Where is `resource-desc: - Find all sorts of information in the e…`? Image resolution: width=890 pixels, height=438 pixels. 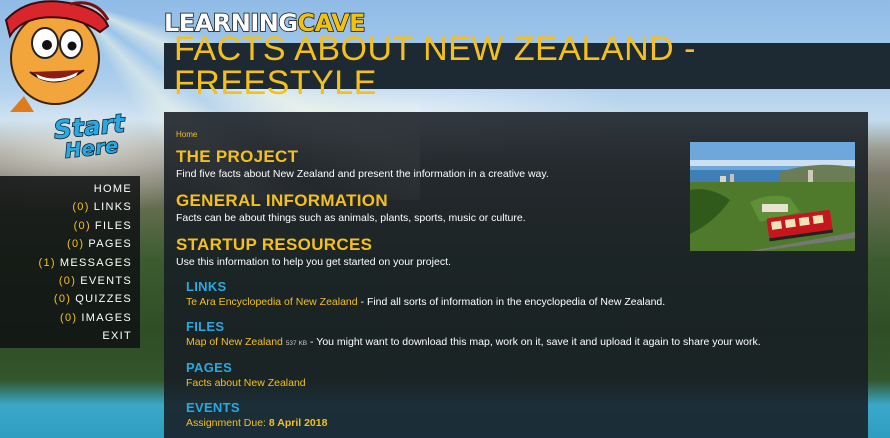 resource-desc: - Find all sorts of information in the e… is located at coordinates (511, 302).